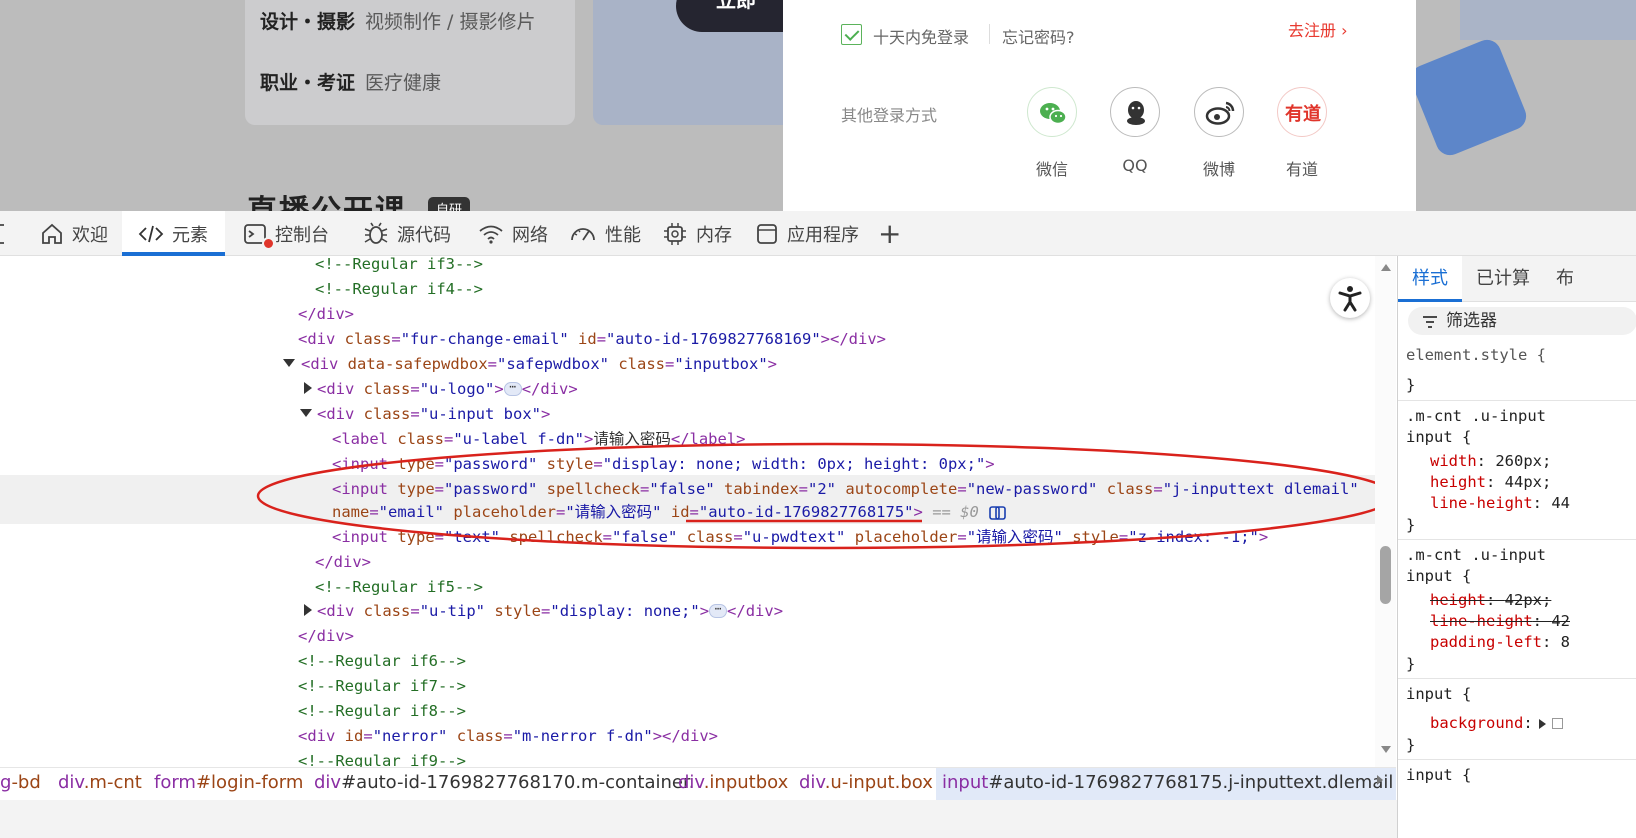 The width and height of the screenshot is (1636, 838). What do you see at coordinates (1386, 267) in the screenshot?
I see `scroll-up-arrow` at bounding box center [1386, 267].